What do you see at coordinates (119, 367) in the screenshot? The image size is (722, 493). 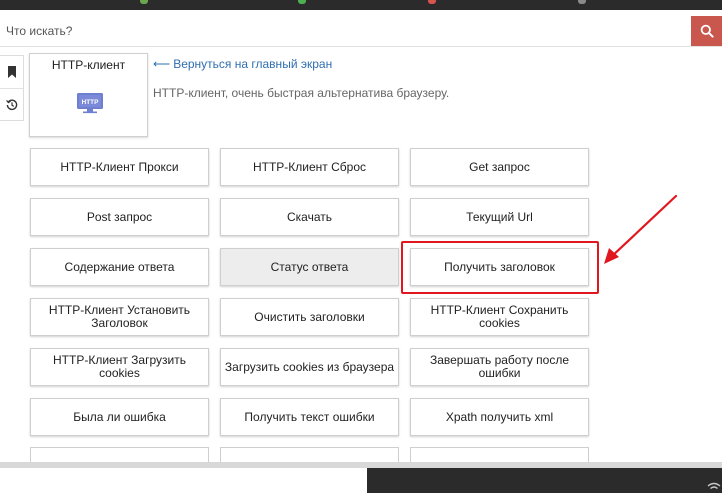 I see `command-button: HTTP-Клиент Загрузить cookies` at bounding box center [119, 367].